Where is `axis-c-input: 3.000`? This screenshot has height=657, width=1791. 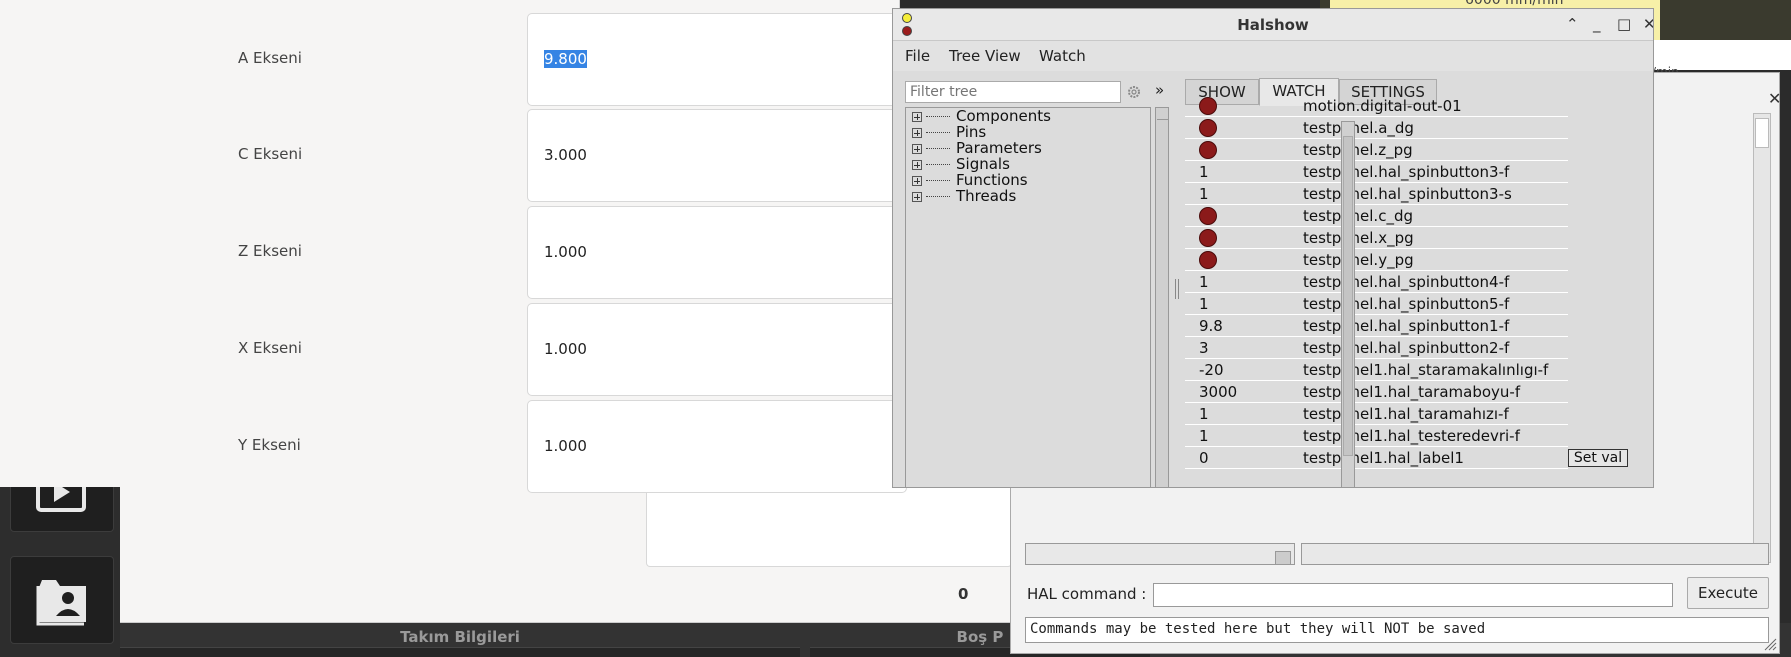
axis-c-input: 3.000 is located at coordinates (717, 155).